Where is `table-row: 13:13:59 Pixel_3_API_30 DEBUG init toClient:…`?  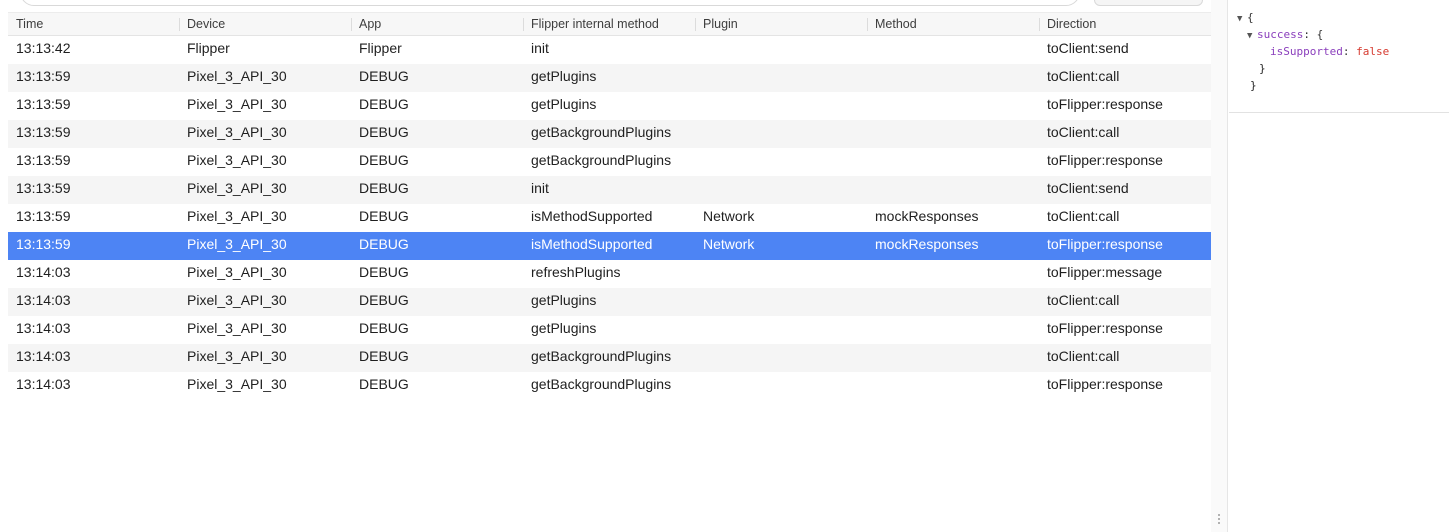 table-row: 13:13:59 Pixel_3_API_30 DEBUG init toClient:… is located at coordinates (609, 190).